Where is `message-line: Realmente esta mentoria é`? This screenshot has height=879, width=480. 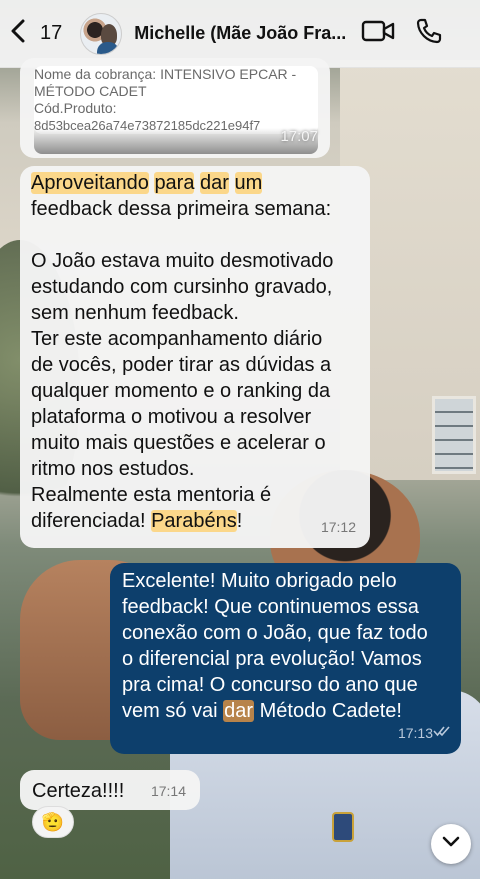 message-line: Realmente esta mentoria é is located at coordinates (151, 495).